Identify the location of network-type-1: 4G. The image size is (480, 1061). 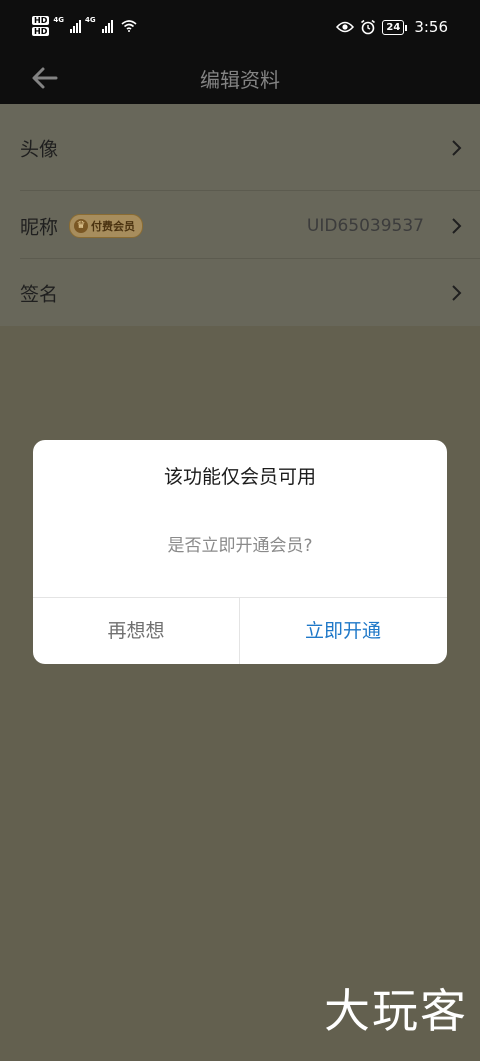
(58, 20).